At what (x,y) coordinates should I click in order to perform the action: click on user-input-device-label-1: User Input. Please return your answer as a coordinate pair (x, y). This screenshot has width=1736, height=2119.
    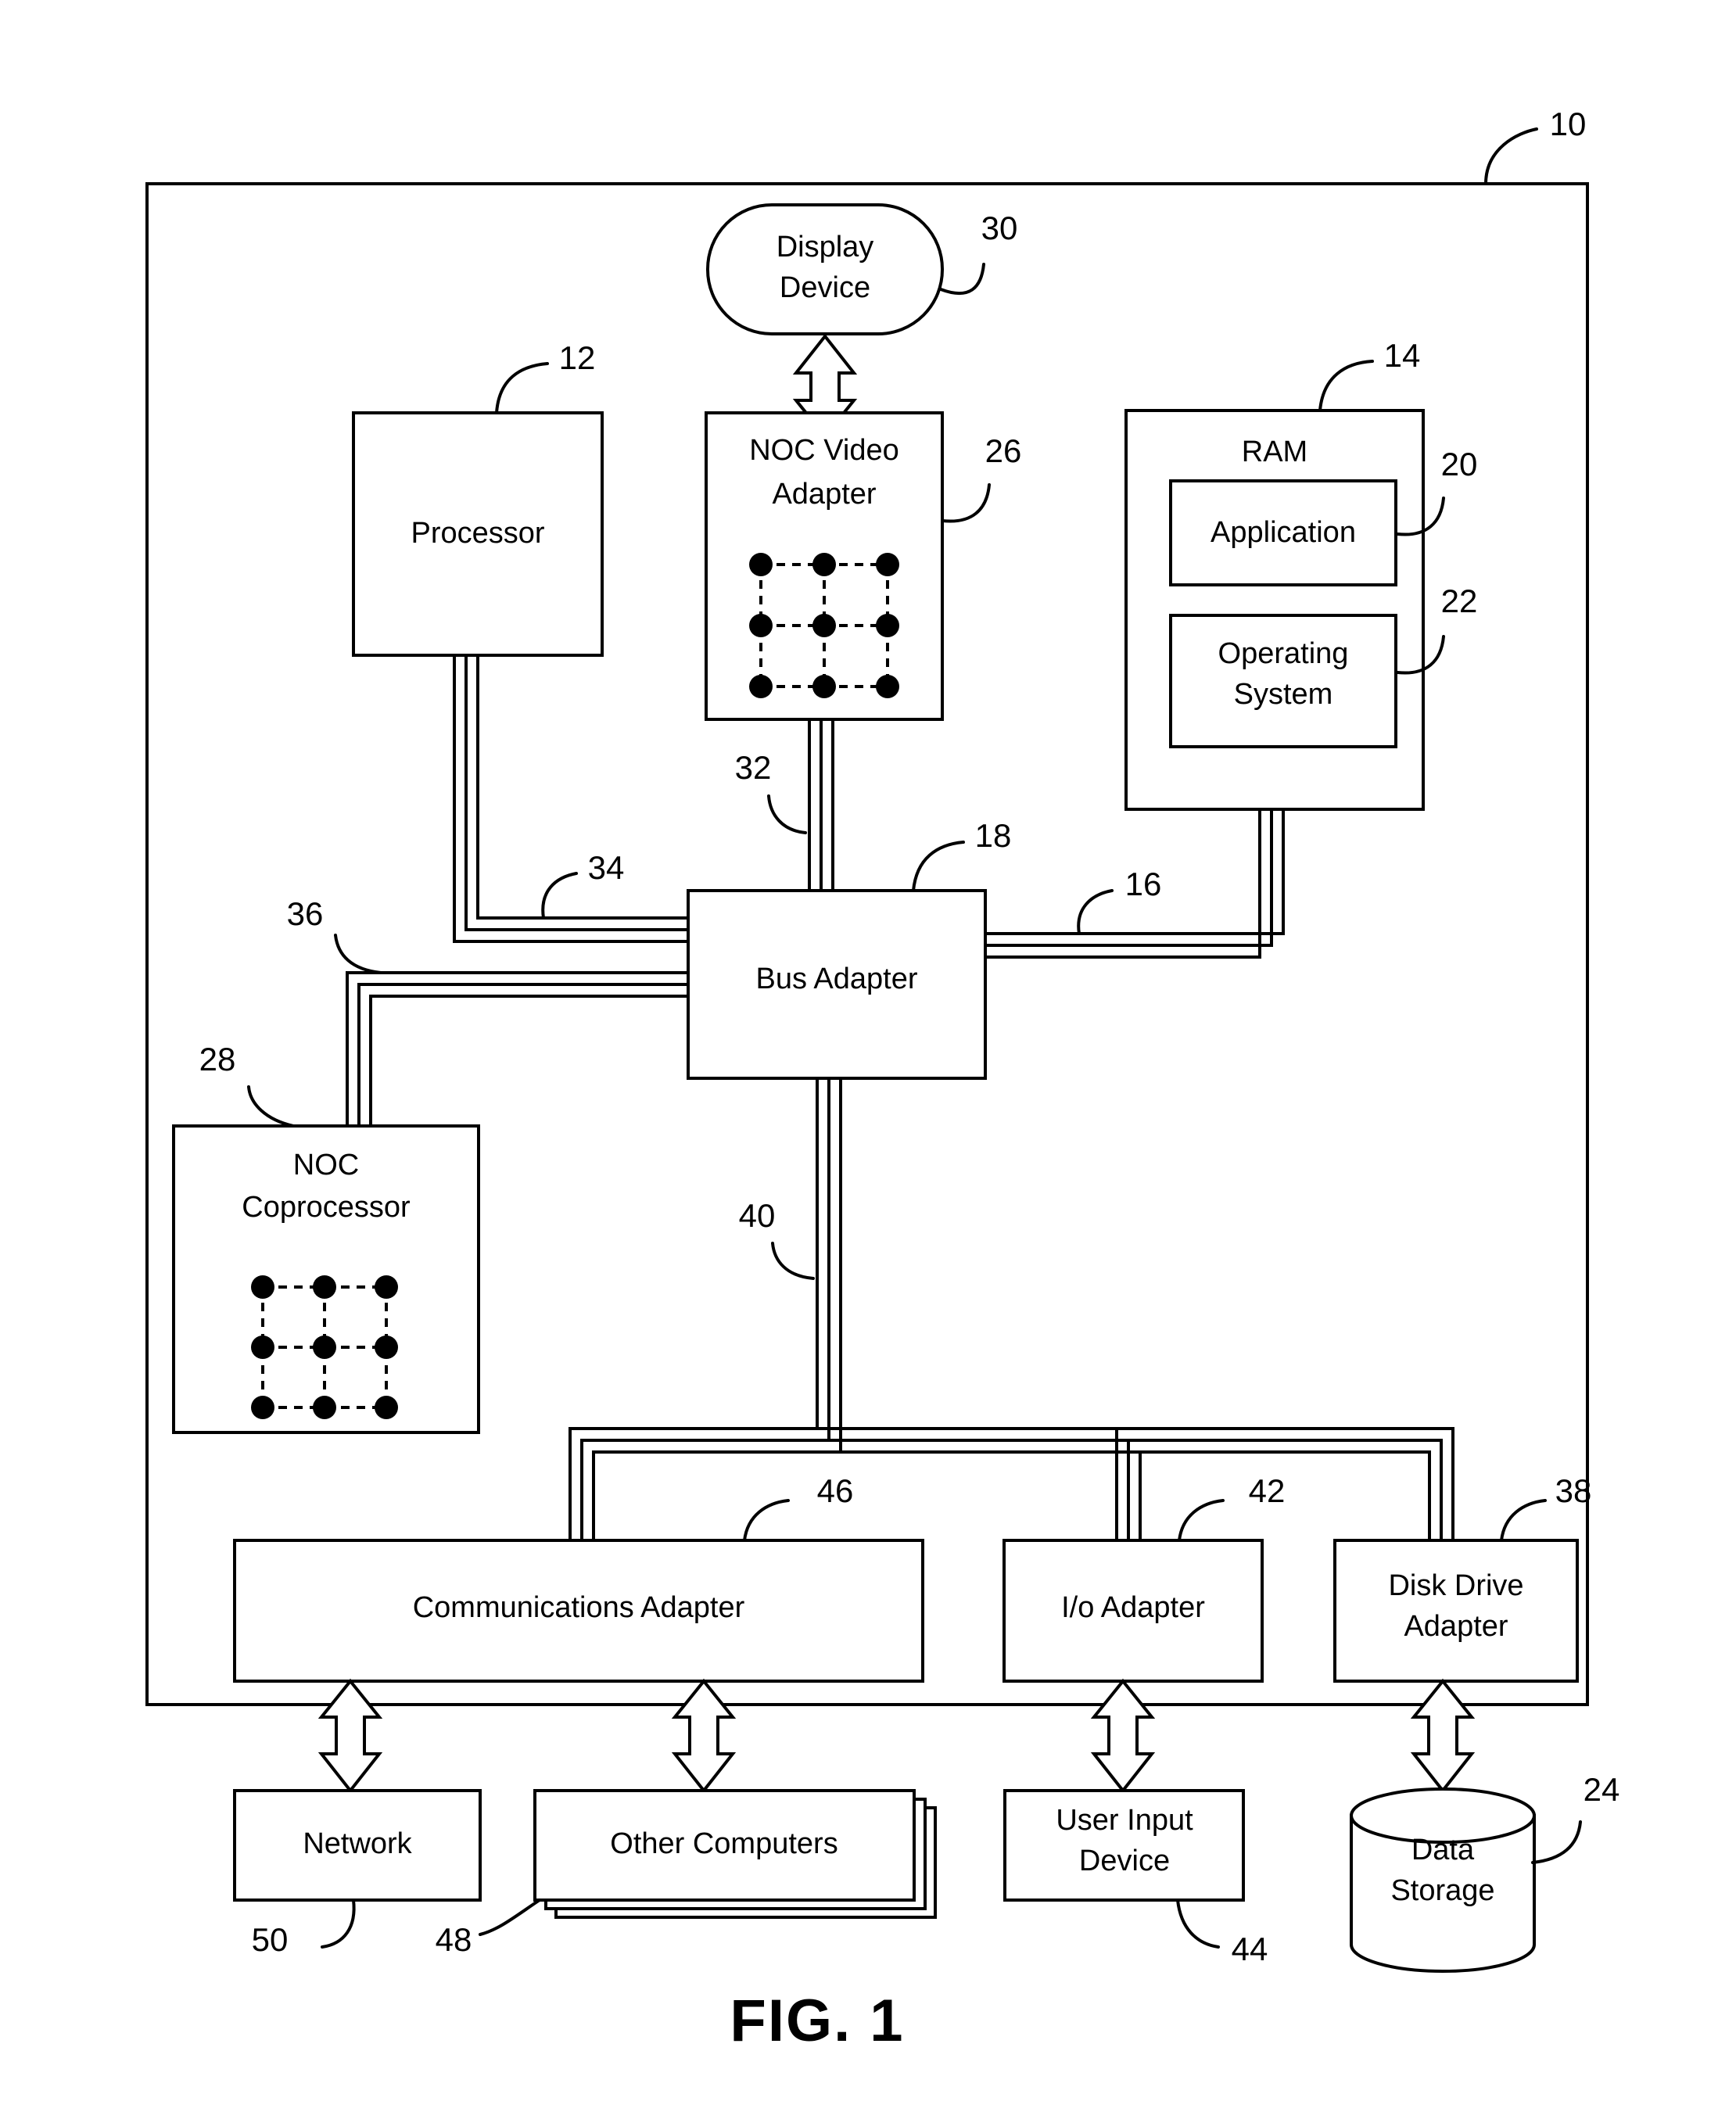
    Looking at the image, I should click on (1124, 1820).